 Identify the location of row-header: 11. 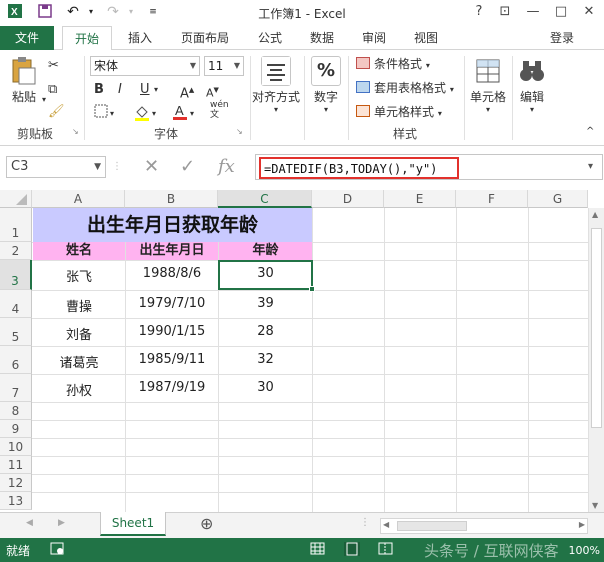
(16, 465).